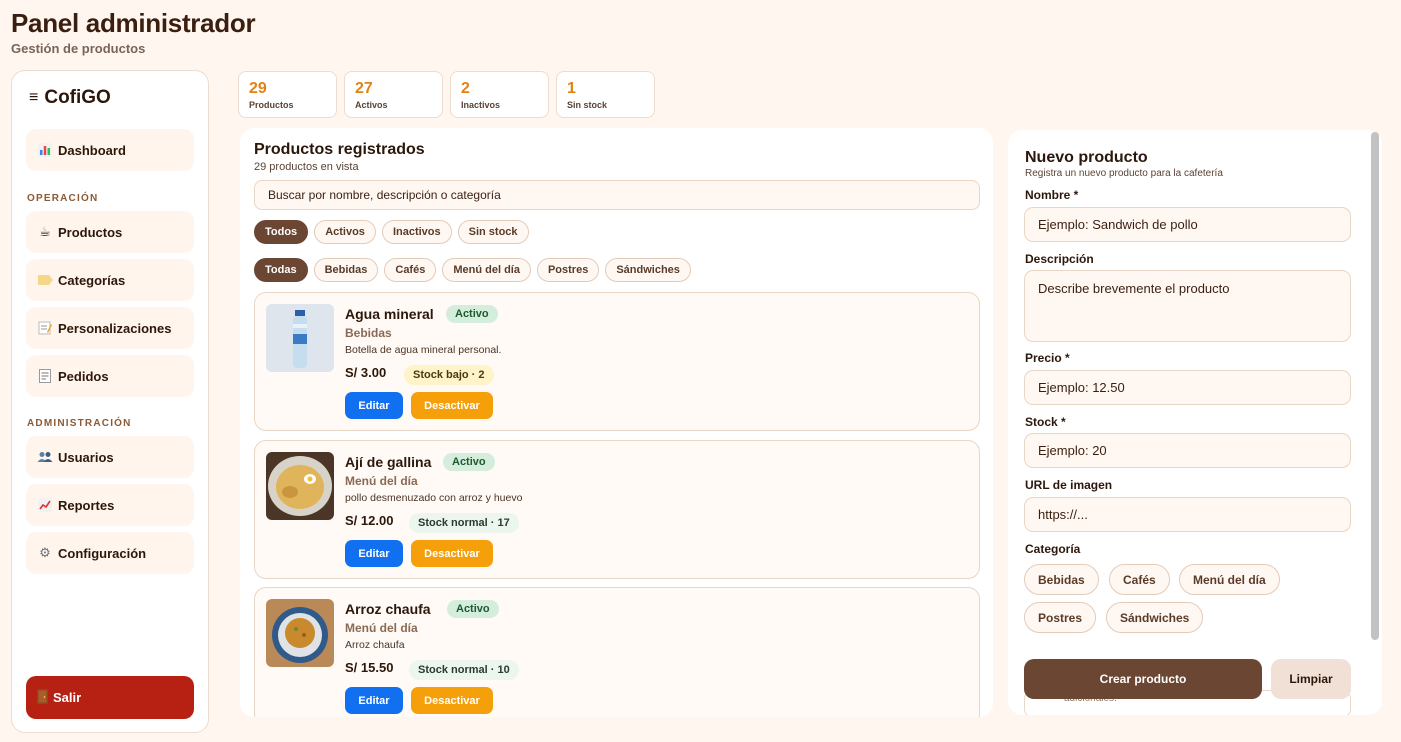  I want to click on page-subtitle: Gestión de productos, so click(78, 48).